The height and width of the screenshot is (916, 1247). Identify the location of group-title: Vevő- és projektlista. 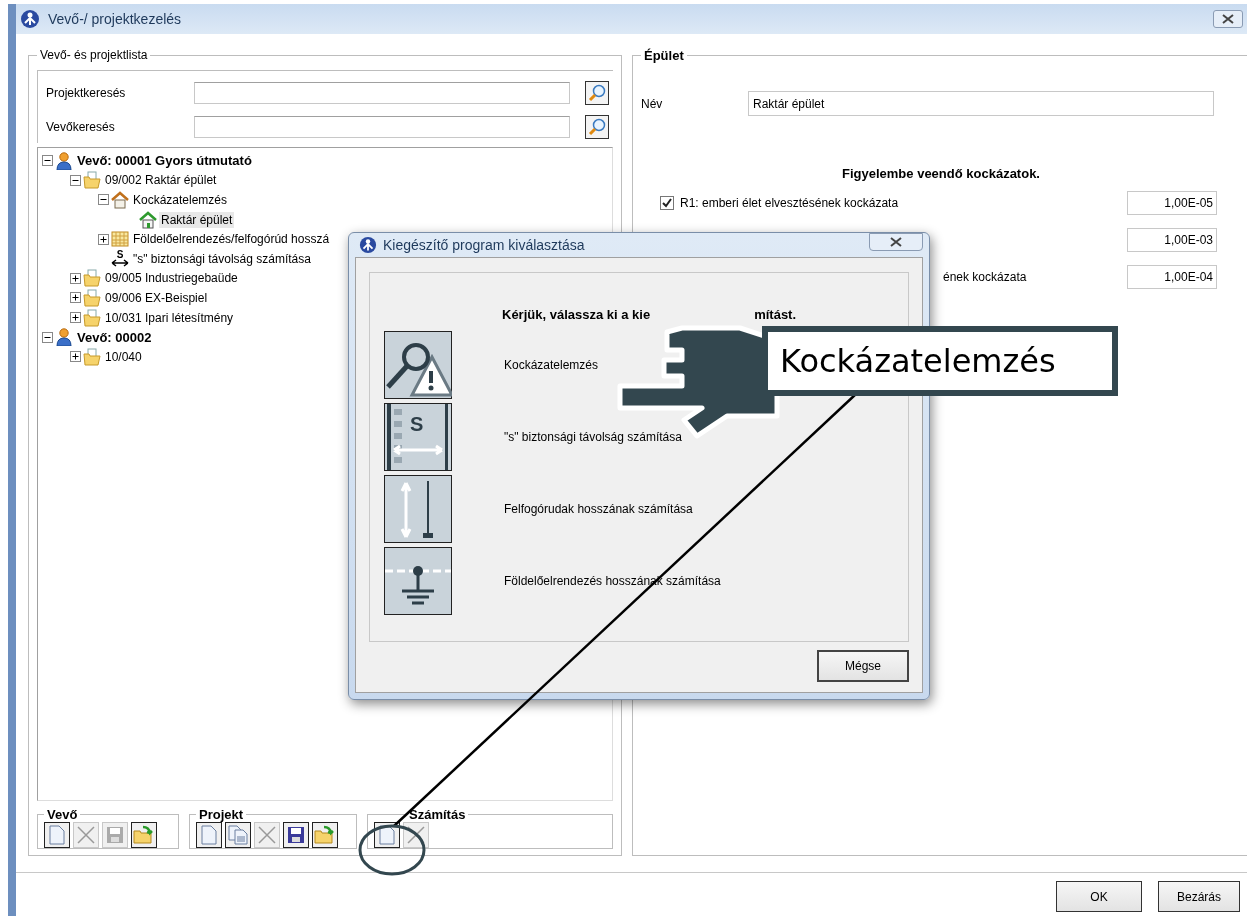
(94, 55).